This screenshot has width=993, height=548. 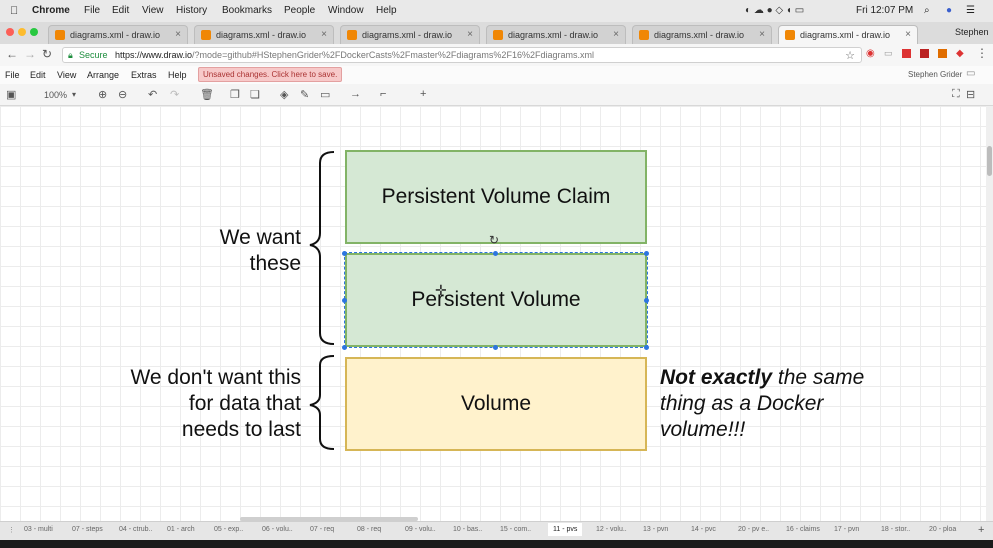 What do you see at coordinates (12, 54) in the screenshot?
I see `back-icon: ←` at bounding box center [12, 54].